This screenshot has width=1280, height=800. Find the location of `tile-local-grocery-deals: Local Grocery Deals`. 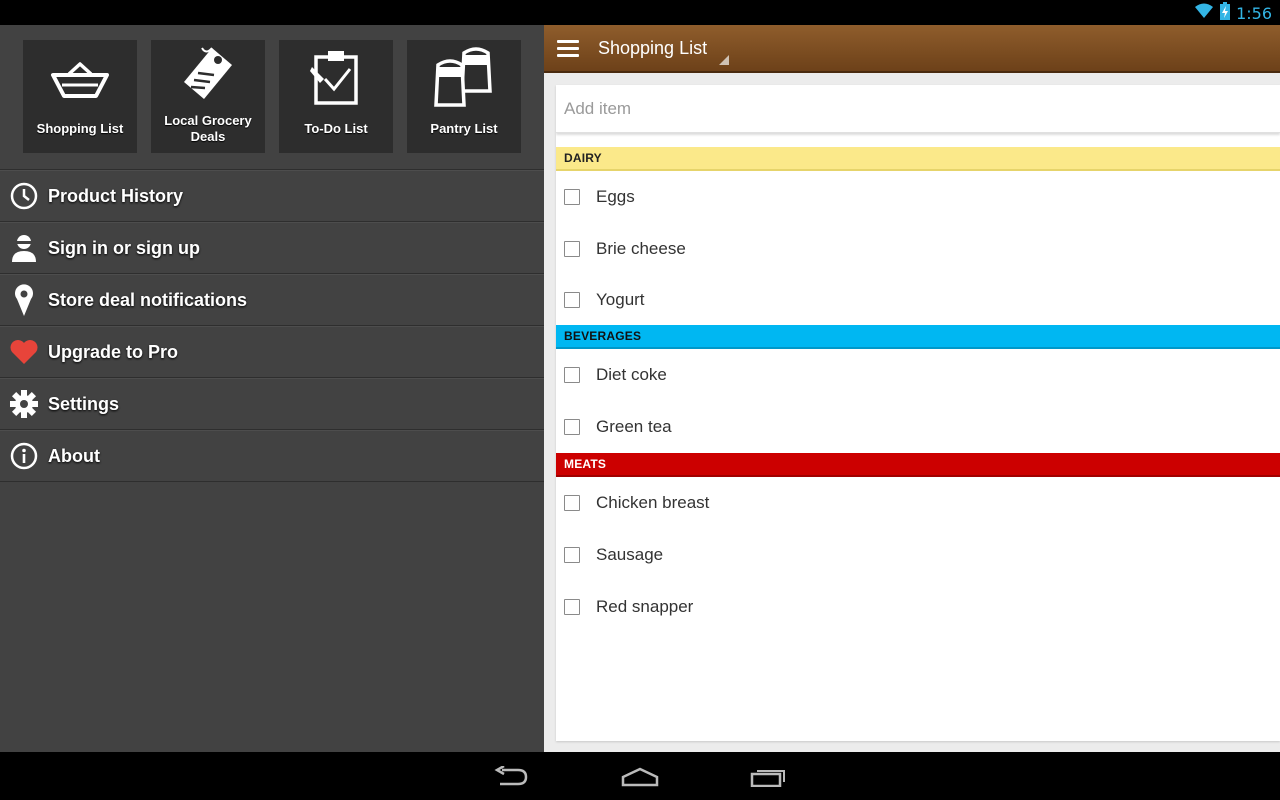

tile-local-grocery-deals: Local Grocery Deals is located at coordinates (208, 96).